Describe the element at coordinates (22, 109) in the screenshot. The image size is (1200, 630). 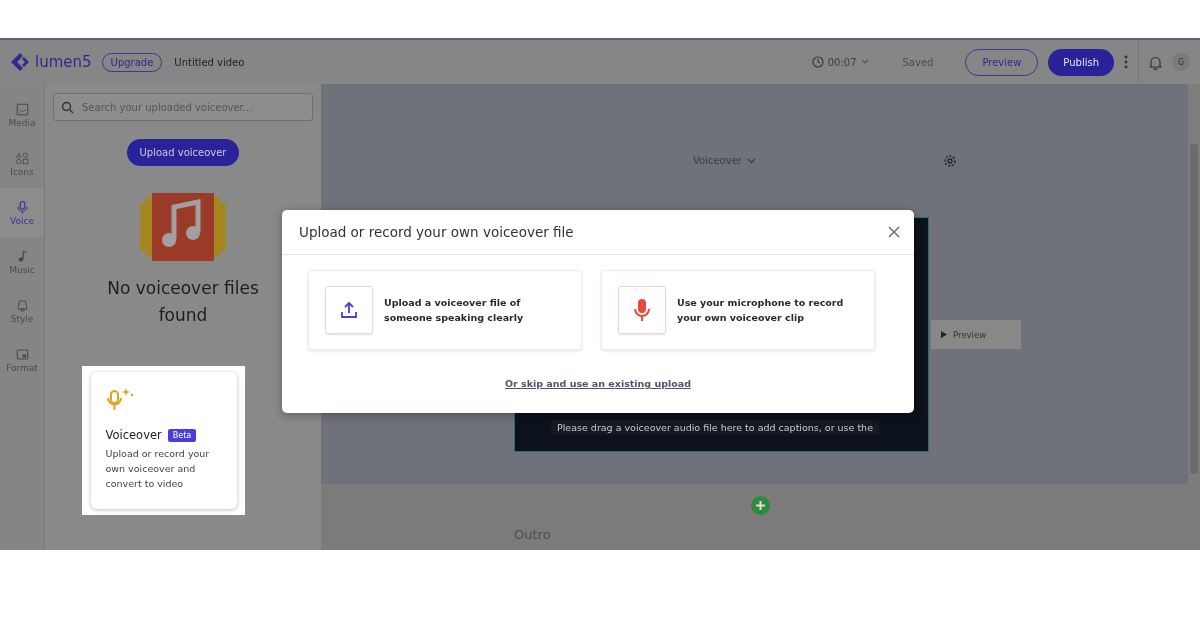
I see `image-icon` at that location.